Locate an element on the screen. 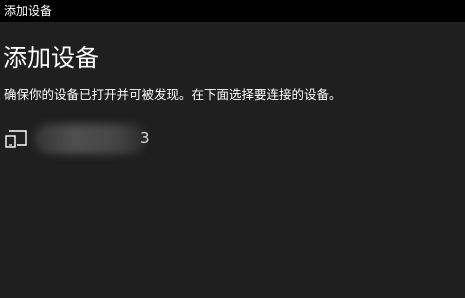  display-device-icon is located at coordinates (16, 139).